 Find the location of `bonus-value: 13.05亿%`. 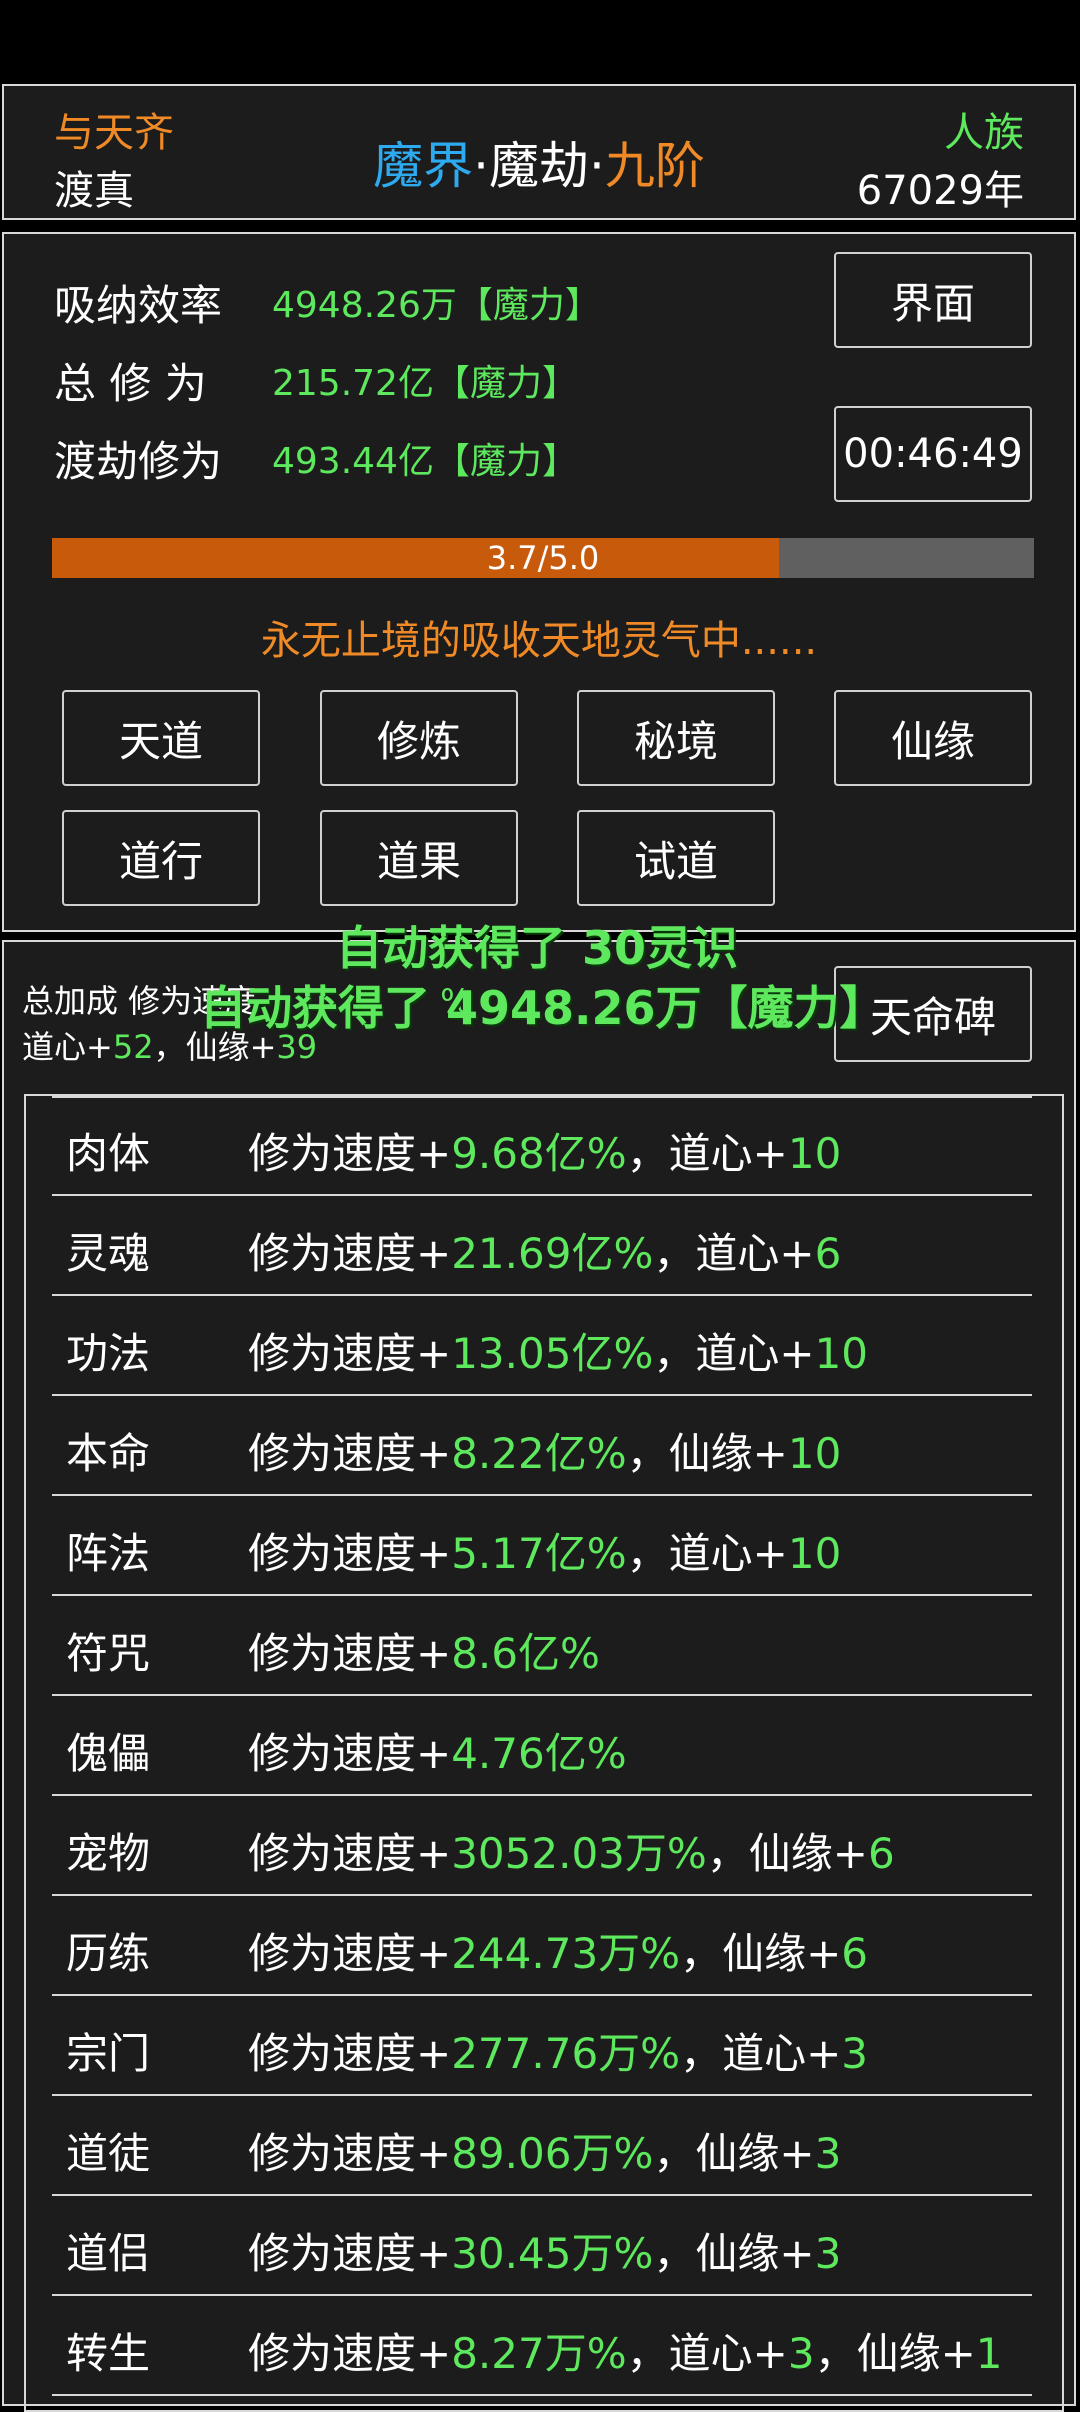

bonus-value: 13.05亿% is located at coordinates (552, 1353).